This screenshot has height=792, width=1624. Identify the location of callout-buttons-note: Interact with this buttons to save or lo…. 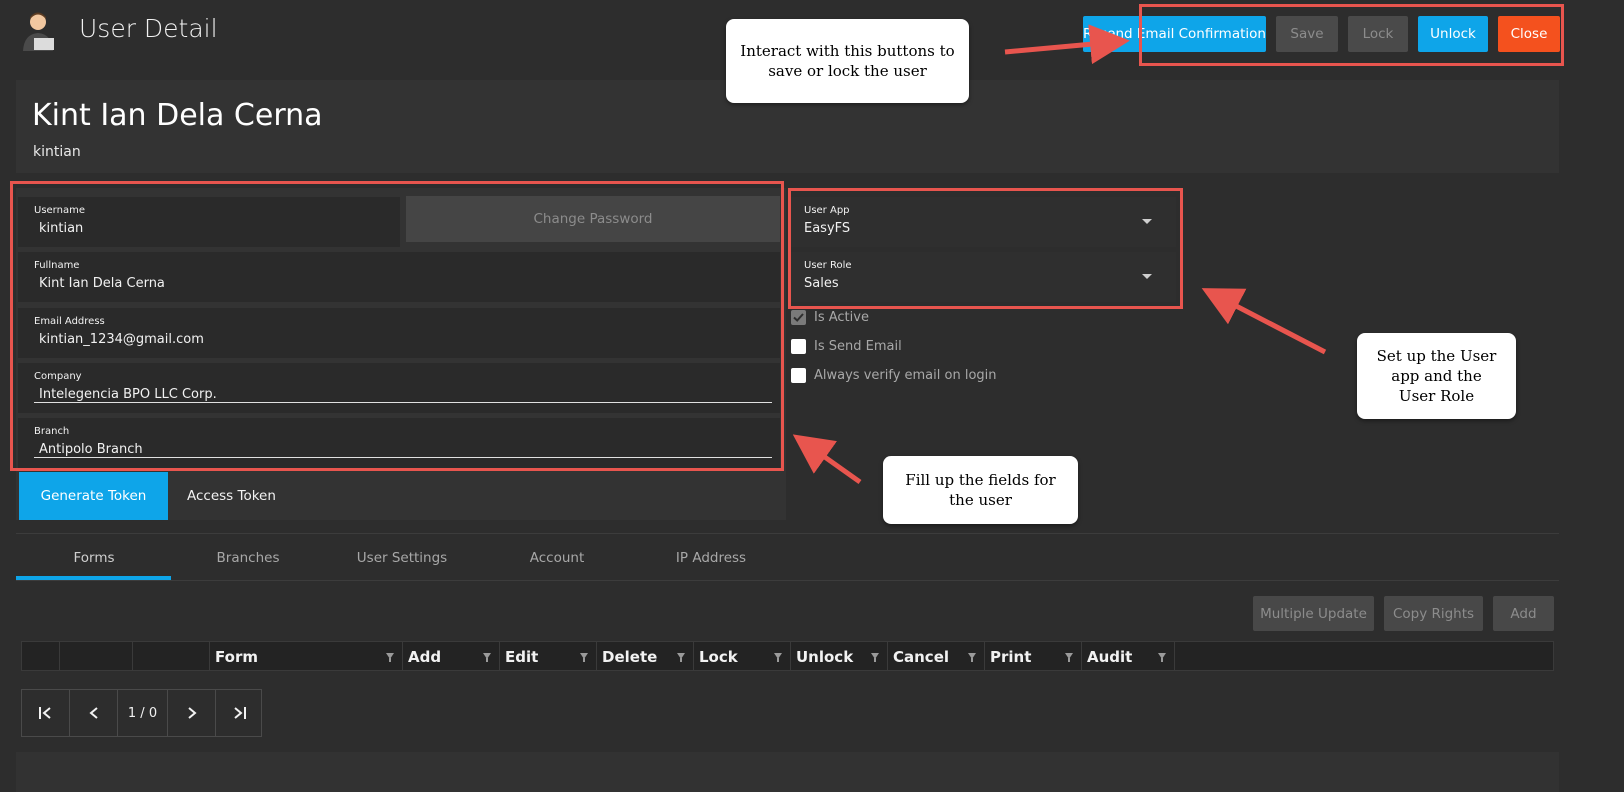
(847, 61).